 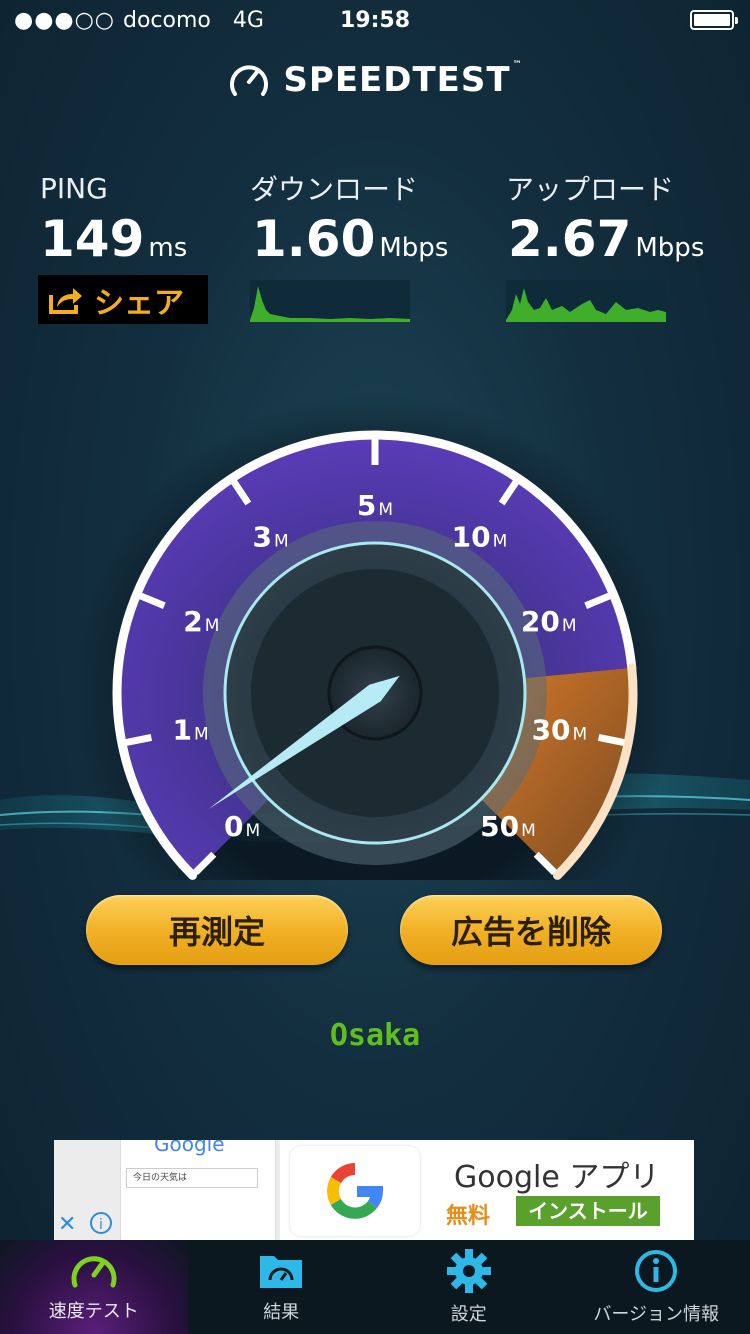 I want to click on app-logo: SPEEDTEST ™, so click(x=375, y=80).